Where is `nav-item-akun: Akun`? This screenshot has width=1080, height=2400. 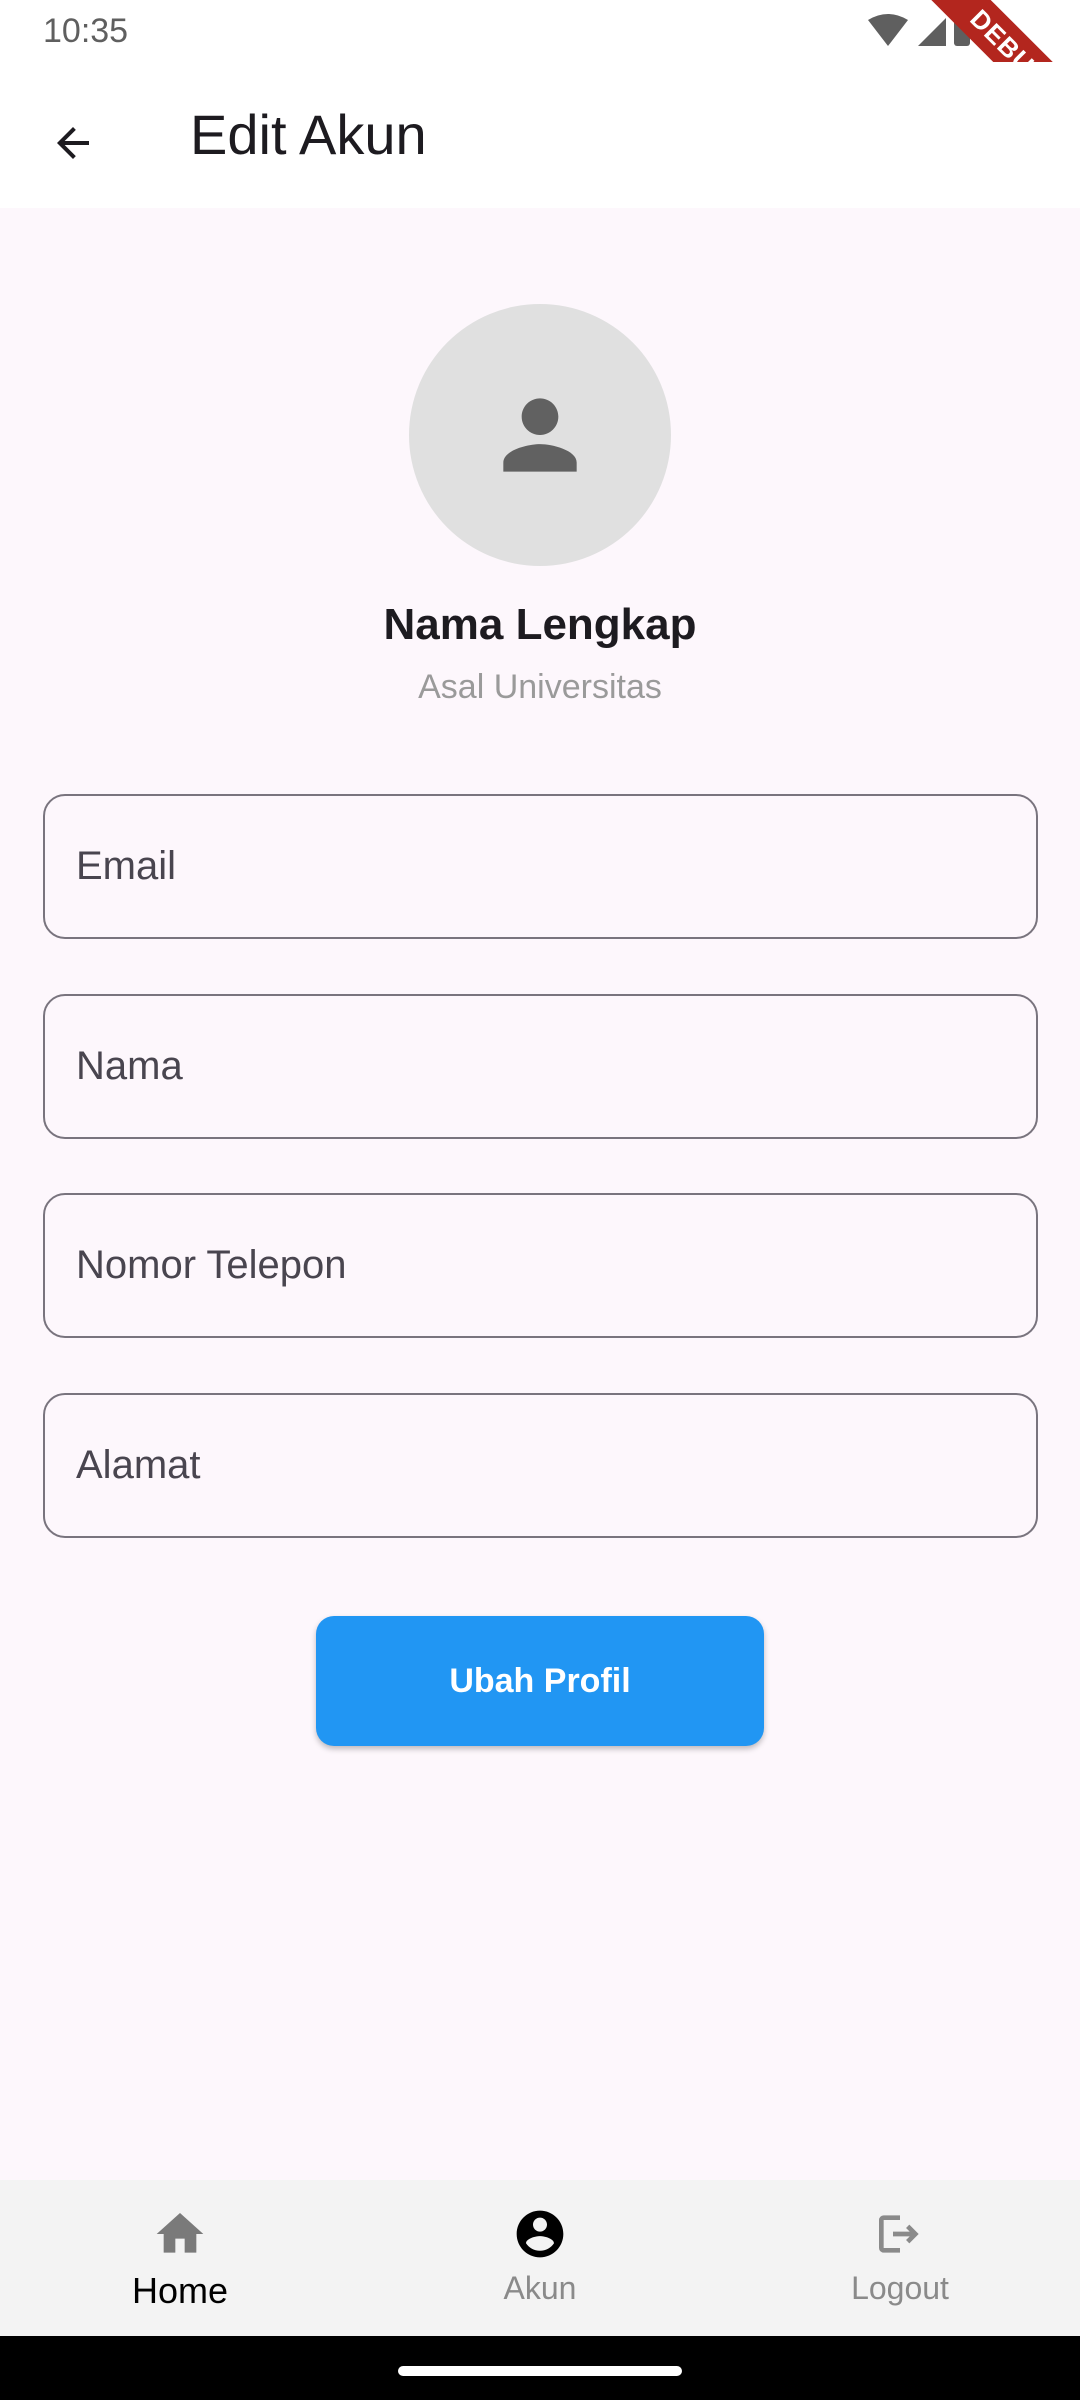
nav-item-akun: Akun is located at coordinates (540, 2258).